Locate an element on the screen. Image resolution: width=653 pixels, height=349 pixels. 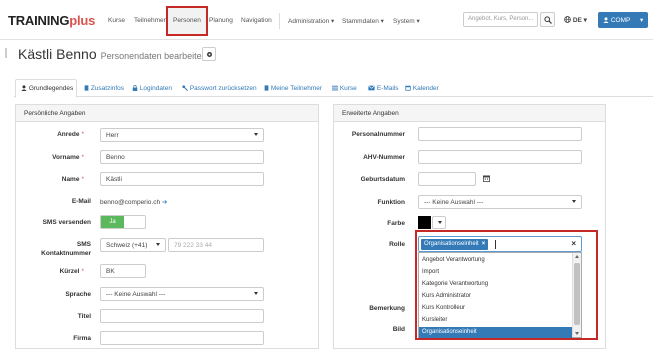
rolle-label: Rolle is located at coordinates (397, 244).